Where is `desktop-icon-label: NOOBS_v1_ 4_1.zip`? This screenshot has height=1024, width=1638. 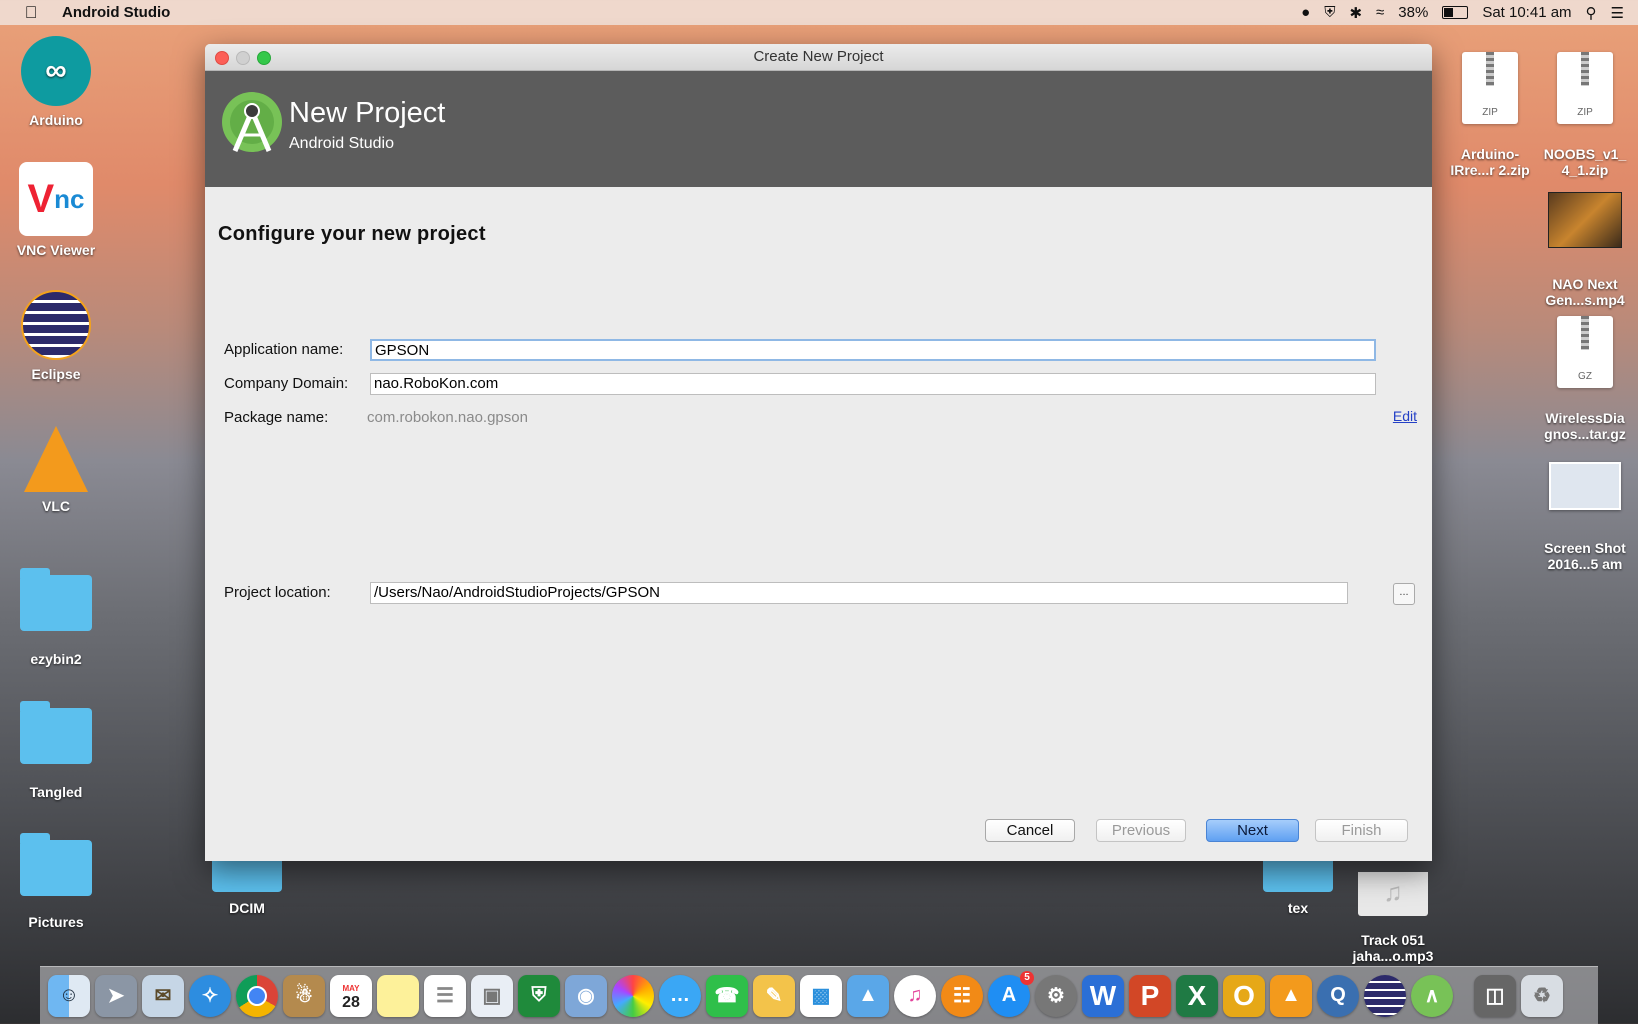
desktop-icon-label: NOOBS_v1_ 4_1.zip is located at coordinates (1585, 162).